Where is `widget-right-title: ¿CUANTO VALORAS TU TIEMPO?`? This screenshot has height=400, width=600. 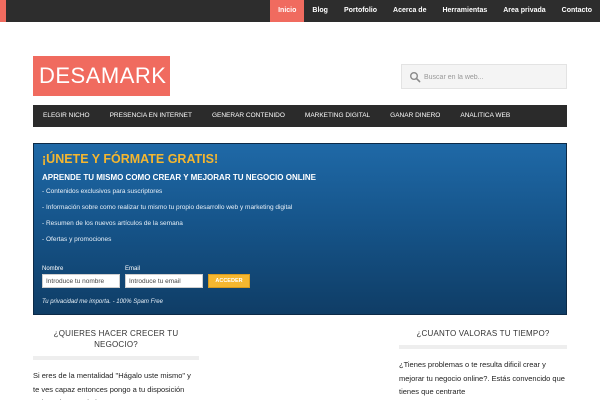 widget-right-title: ¿CUANTO VALORAS TU TIEMPO? is located at coordinates (483, 333).